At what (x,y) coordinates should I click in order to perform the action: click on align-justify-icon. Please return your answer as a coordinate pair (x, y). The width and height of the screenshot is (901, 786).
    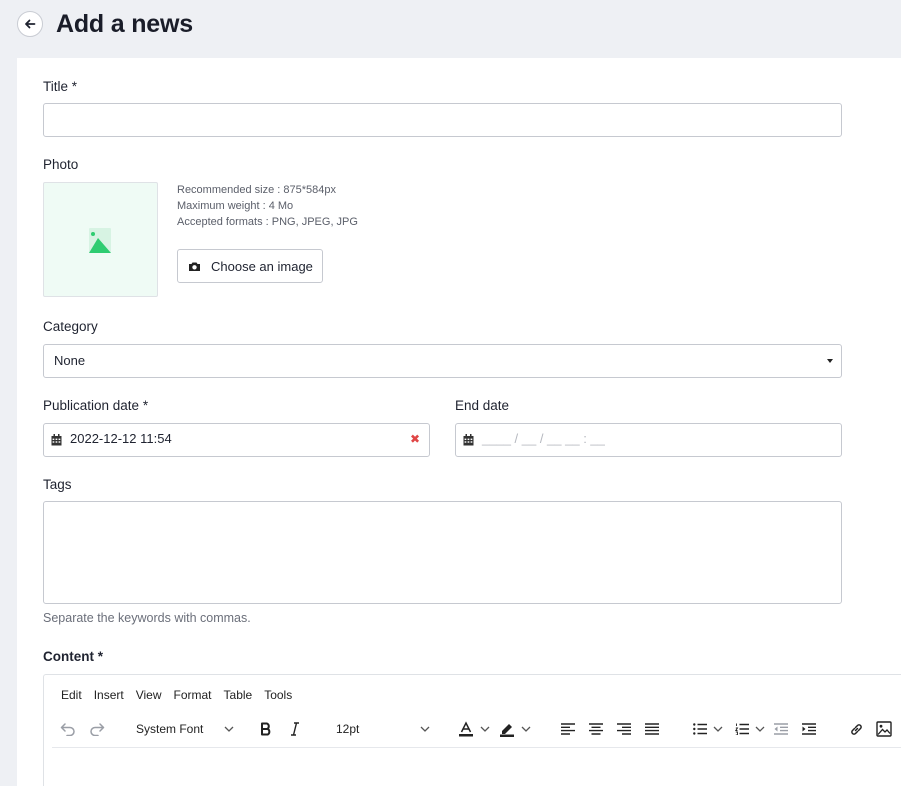
    Looking at the image, I should click on (652, 729).